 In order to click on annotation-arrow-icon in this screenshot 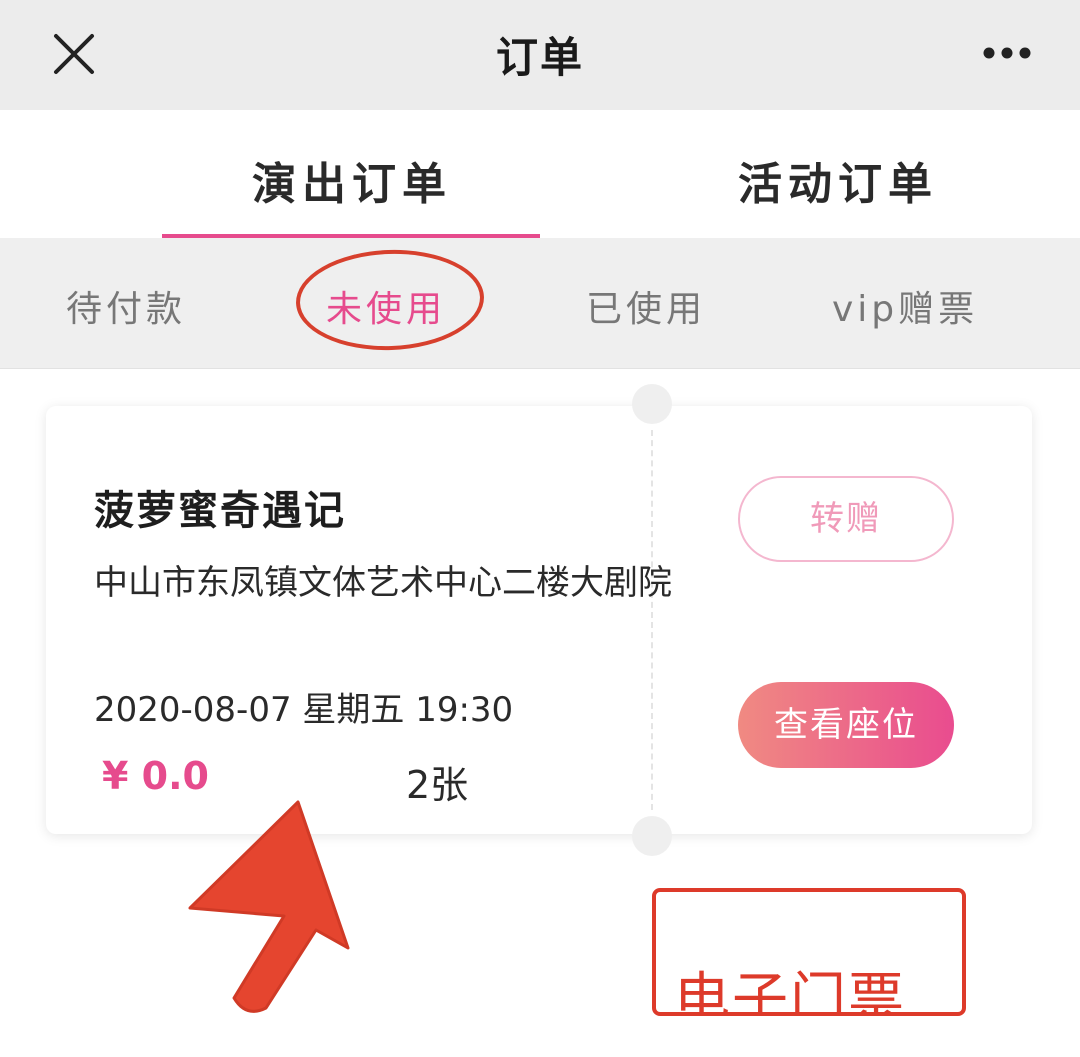, I will do `click(269, 906)`.